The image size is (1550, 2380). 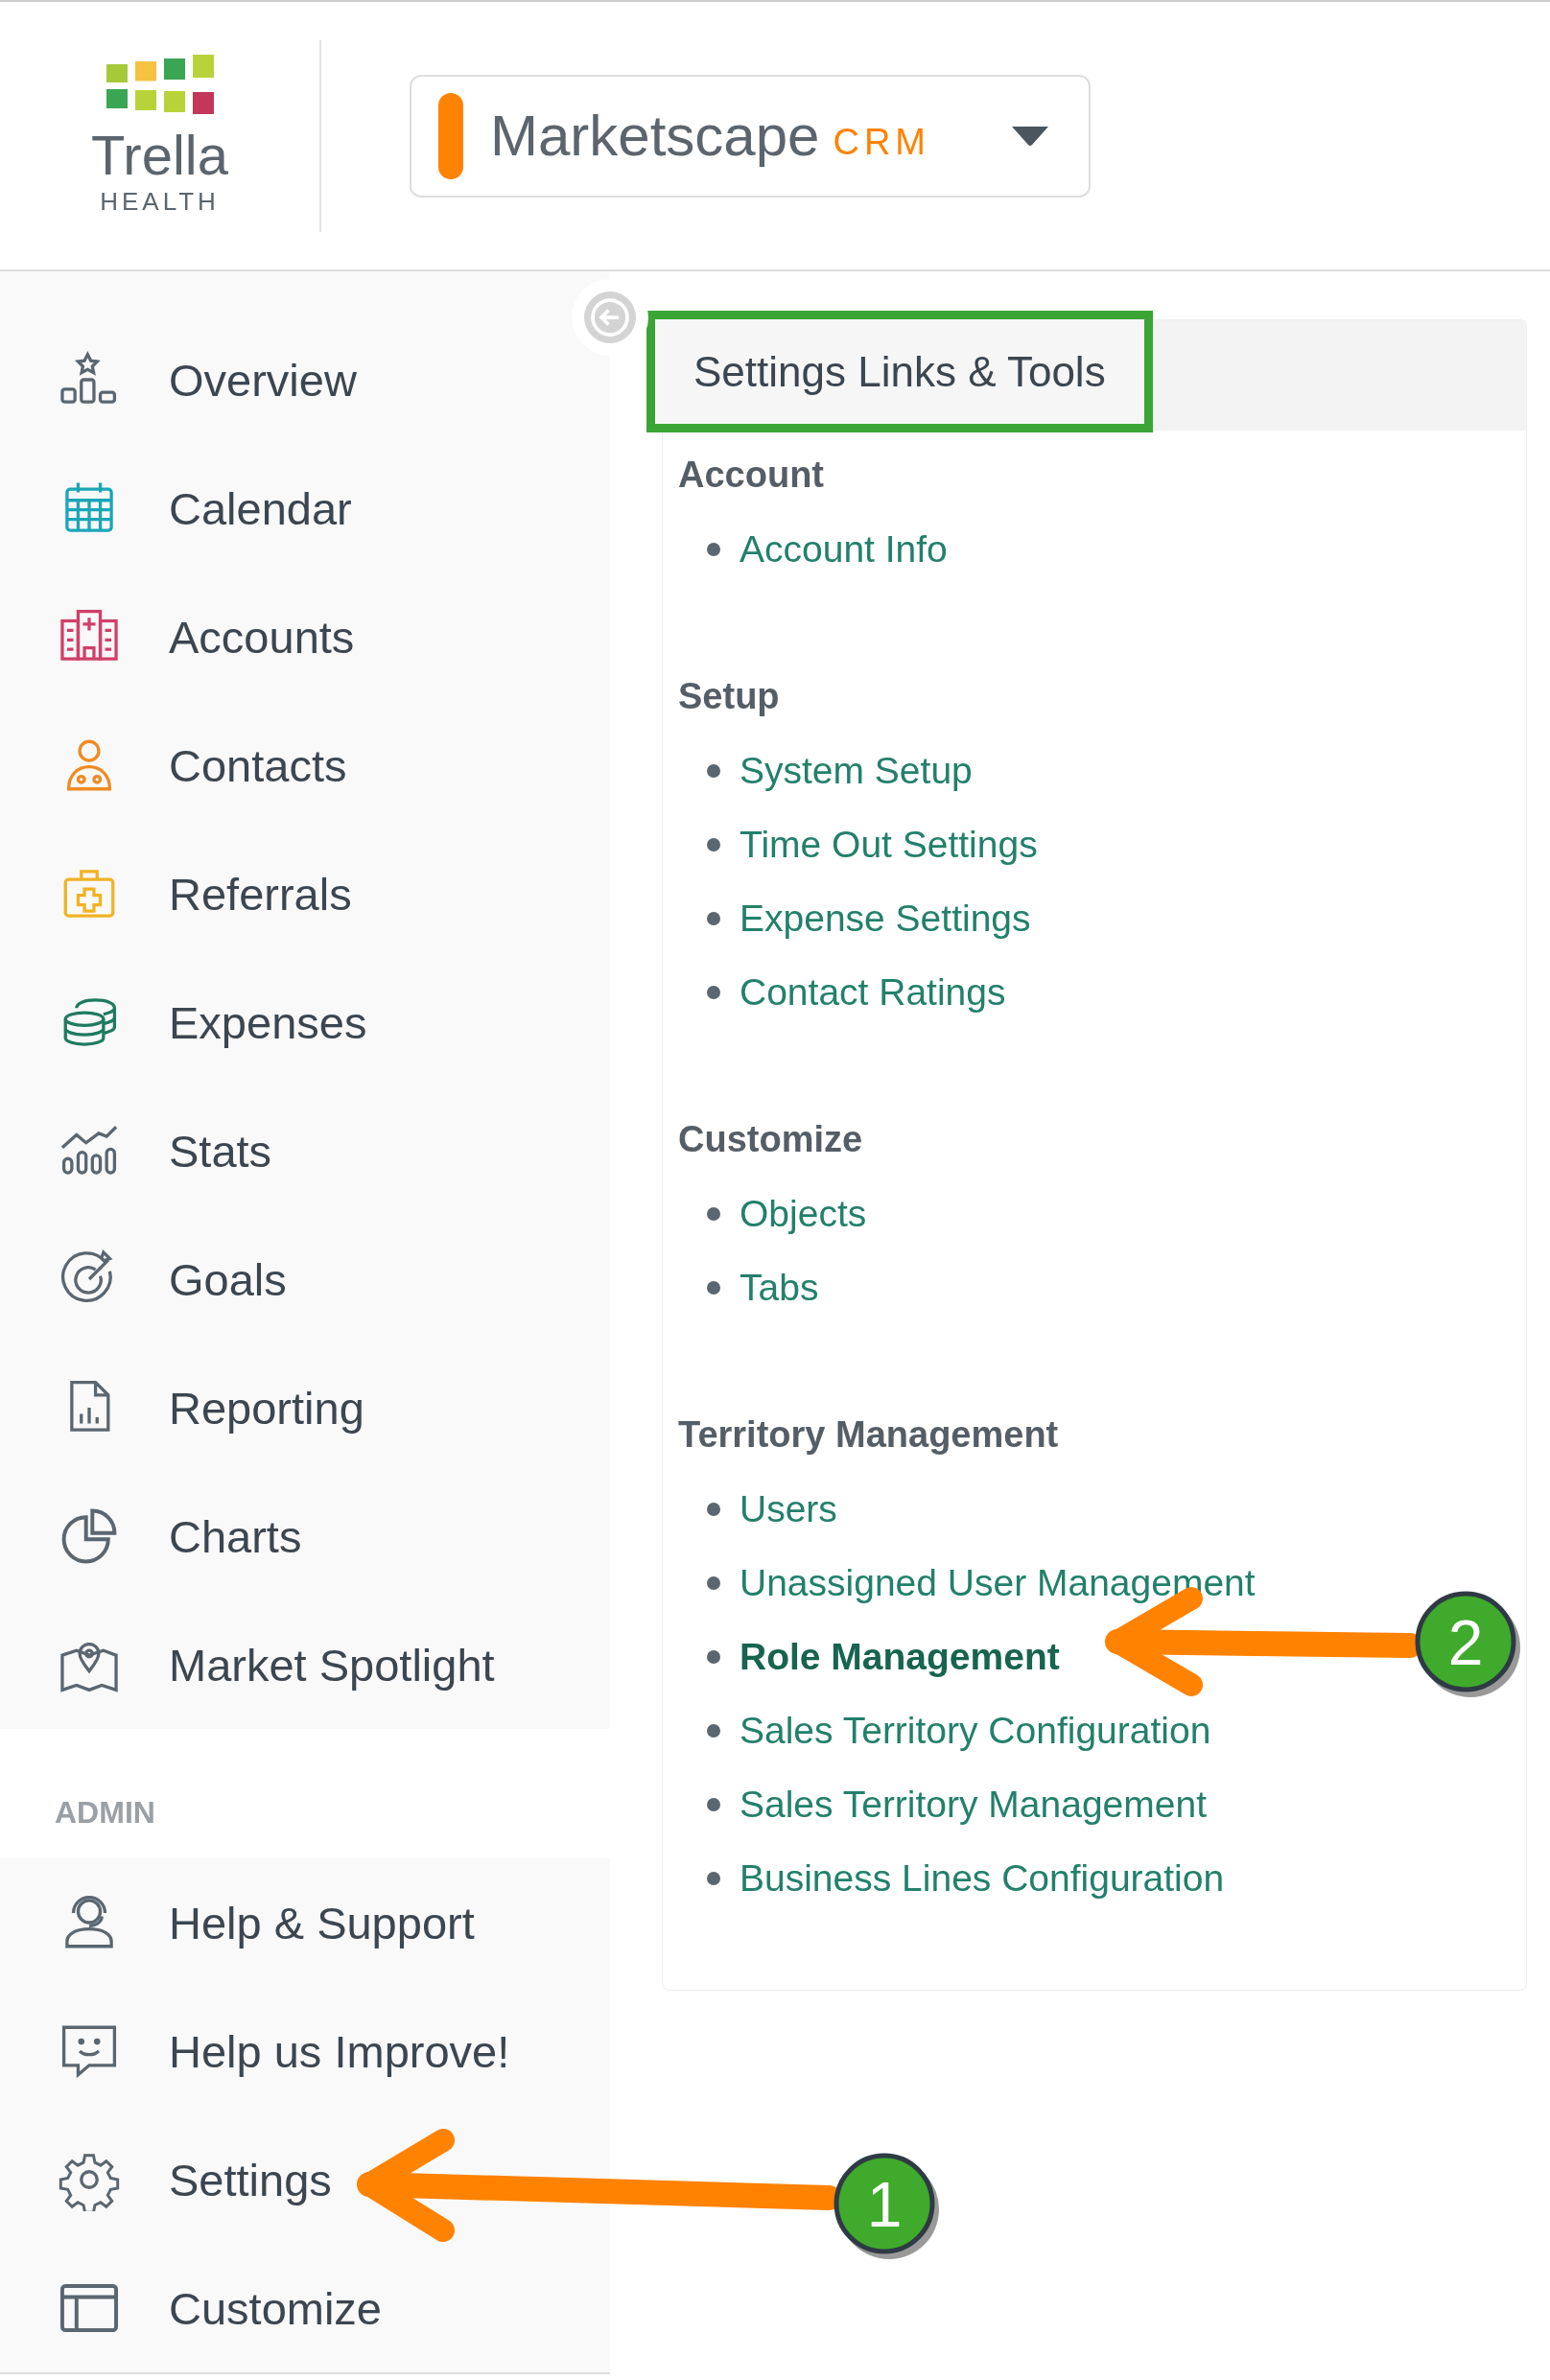 I want to click on caret-icon, so click(x=1030, y=136).